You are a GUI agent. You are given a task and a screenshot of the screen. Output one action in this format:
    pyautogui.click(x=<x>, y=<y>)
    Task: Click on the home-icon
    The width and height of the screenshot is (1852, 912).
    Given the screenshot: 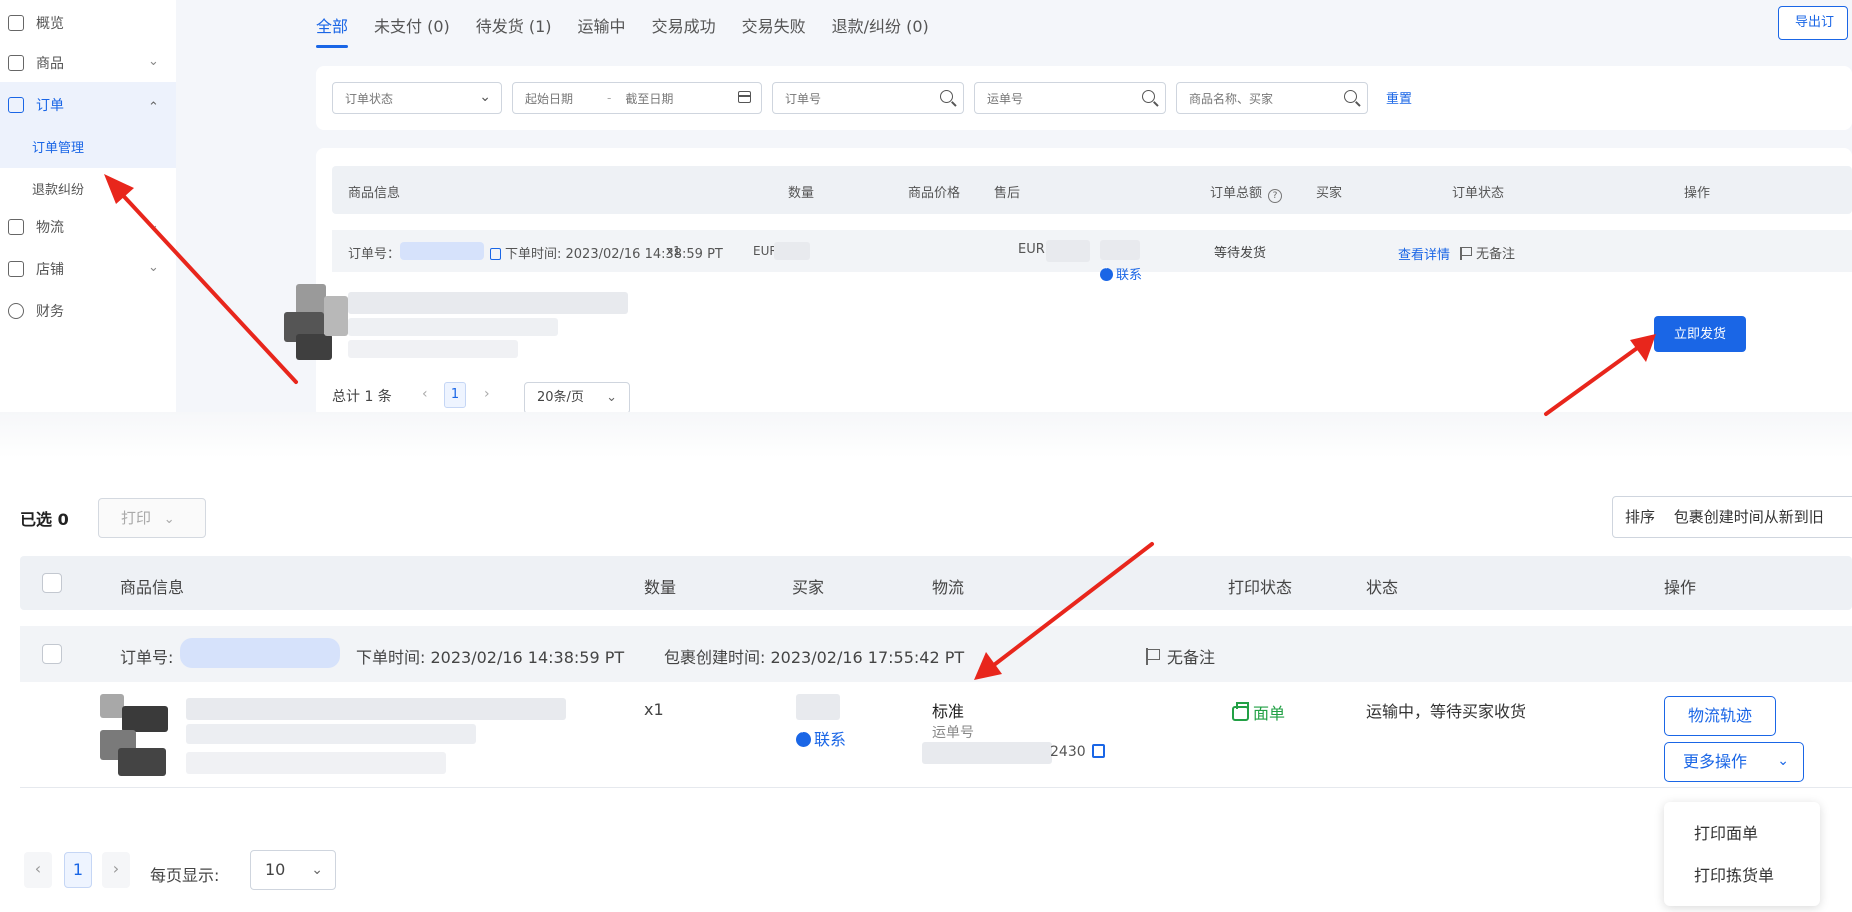 What is the action you would take?
    pyautogui.click(x=16, y=23)
    